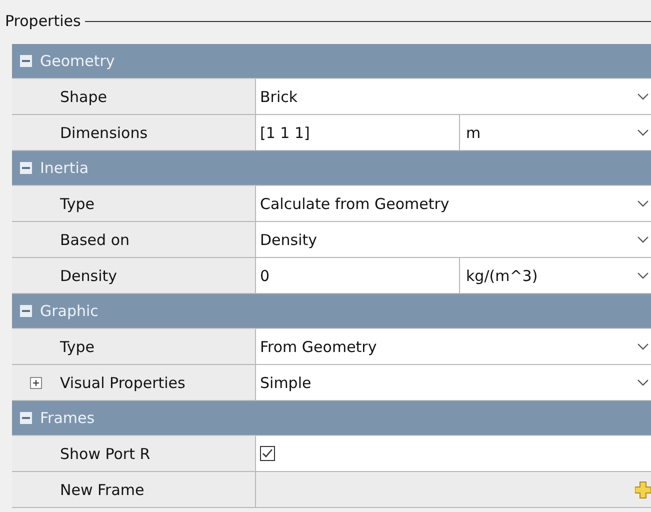 The image size is (651, 512). Describe the element at coordinates (548, 132) in the screenshot. I see `unit-dropdown: m` at that location.